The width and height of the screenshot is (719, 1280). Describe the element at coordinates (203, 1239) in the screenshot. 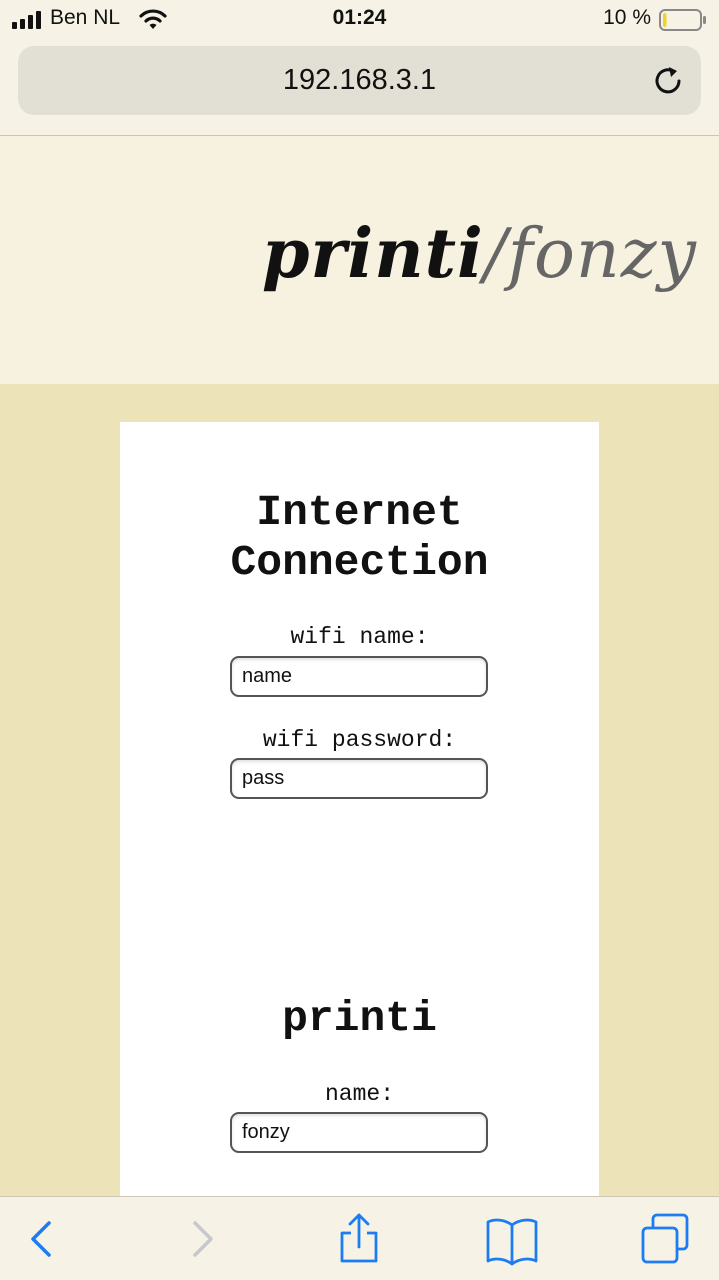

I see `forward-chevron-icon` at that location.